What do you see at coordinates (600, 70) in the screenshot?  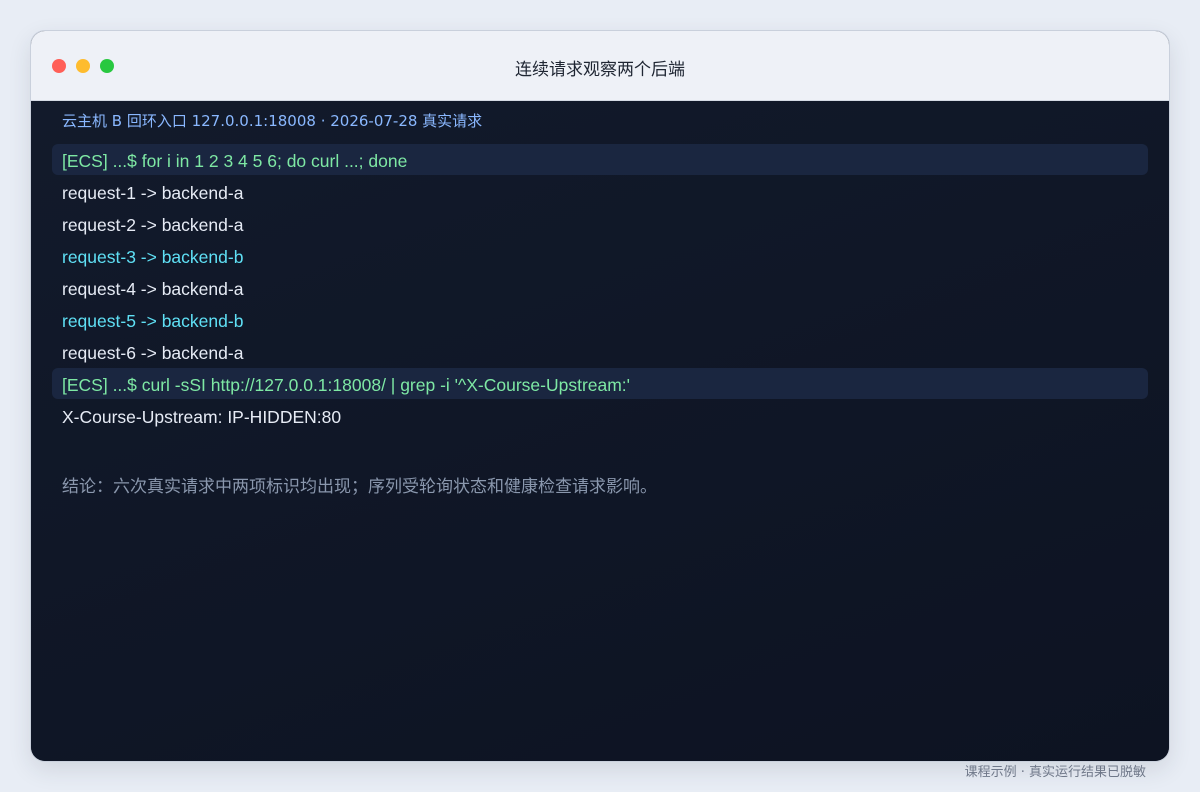 I see `window-title: 连续请求观察两个后端` at bounding box center [600, 70].